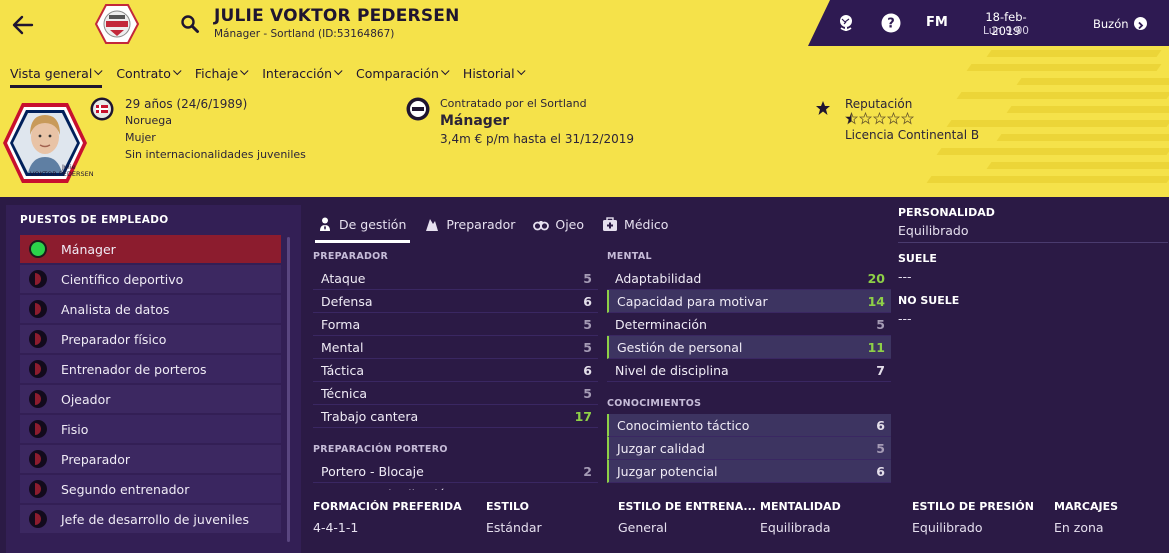 The image size is (1169, 553). What do you see at coordinates (610, 224) in the screenshot?
I see `medical-kit-icon` at bounding box center [610, 224].